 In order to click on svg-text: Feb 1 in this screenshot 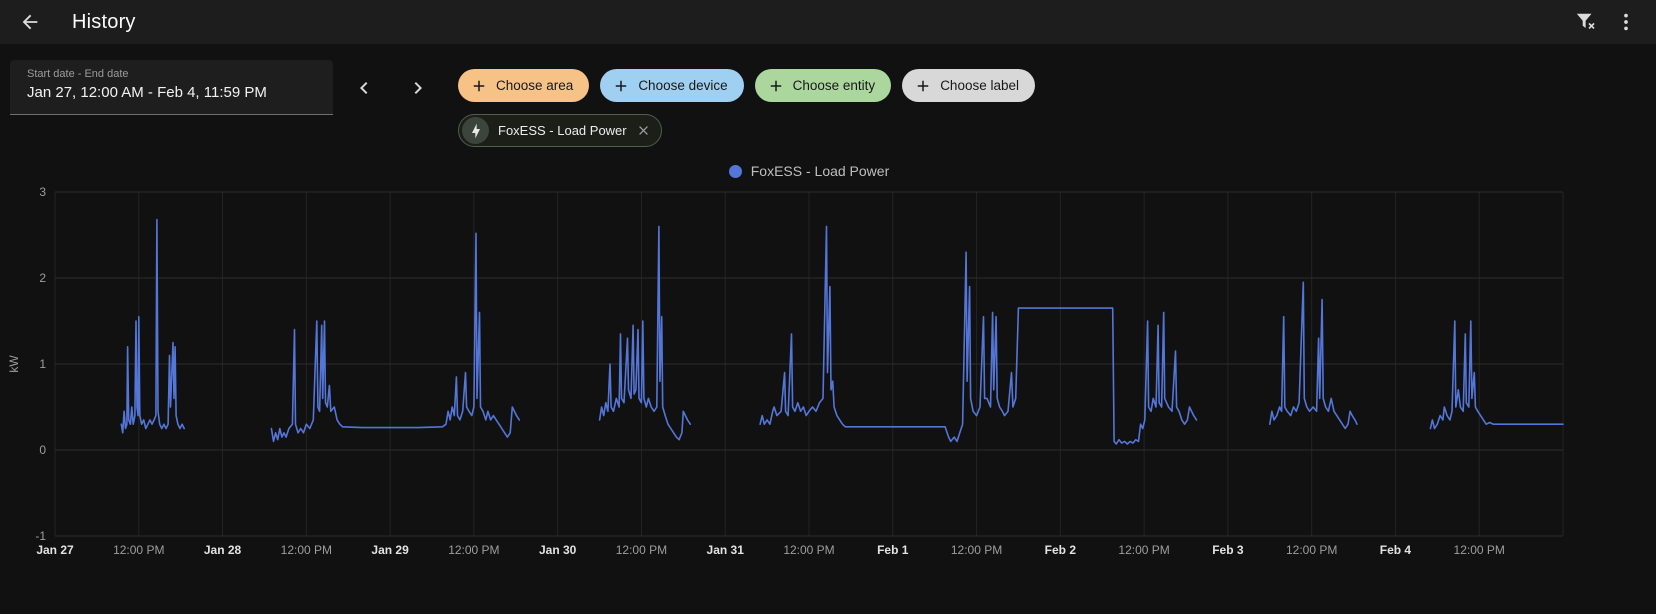, I will do `click(893, 550)`.